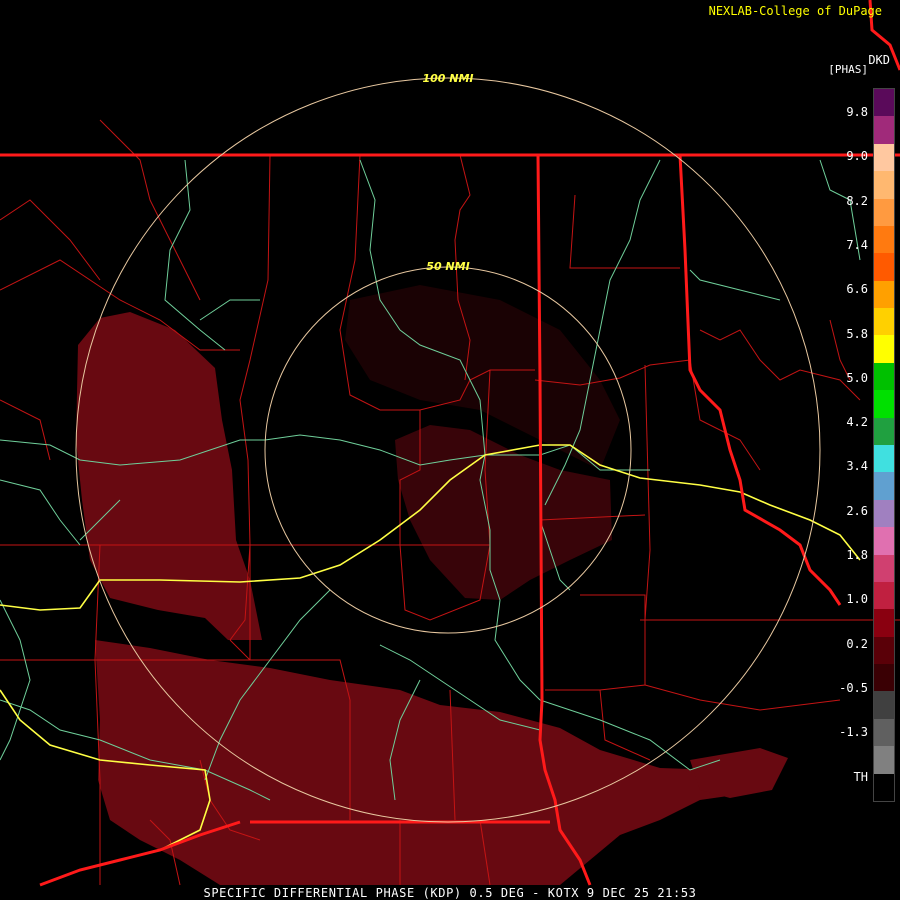 This screenshot has height=900, width=900. I want to click on color-scale-tick-label: 1.0, so click(857, 599).